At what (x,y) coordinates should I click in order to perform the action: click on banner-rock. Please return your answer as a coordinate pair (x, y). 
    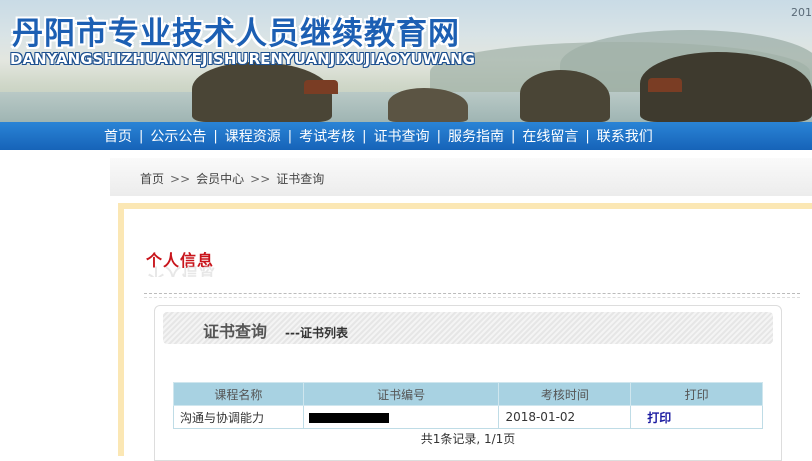
    Looking at the image, I should click on (428, 105).